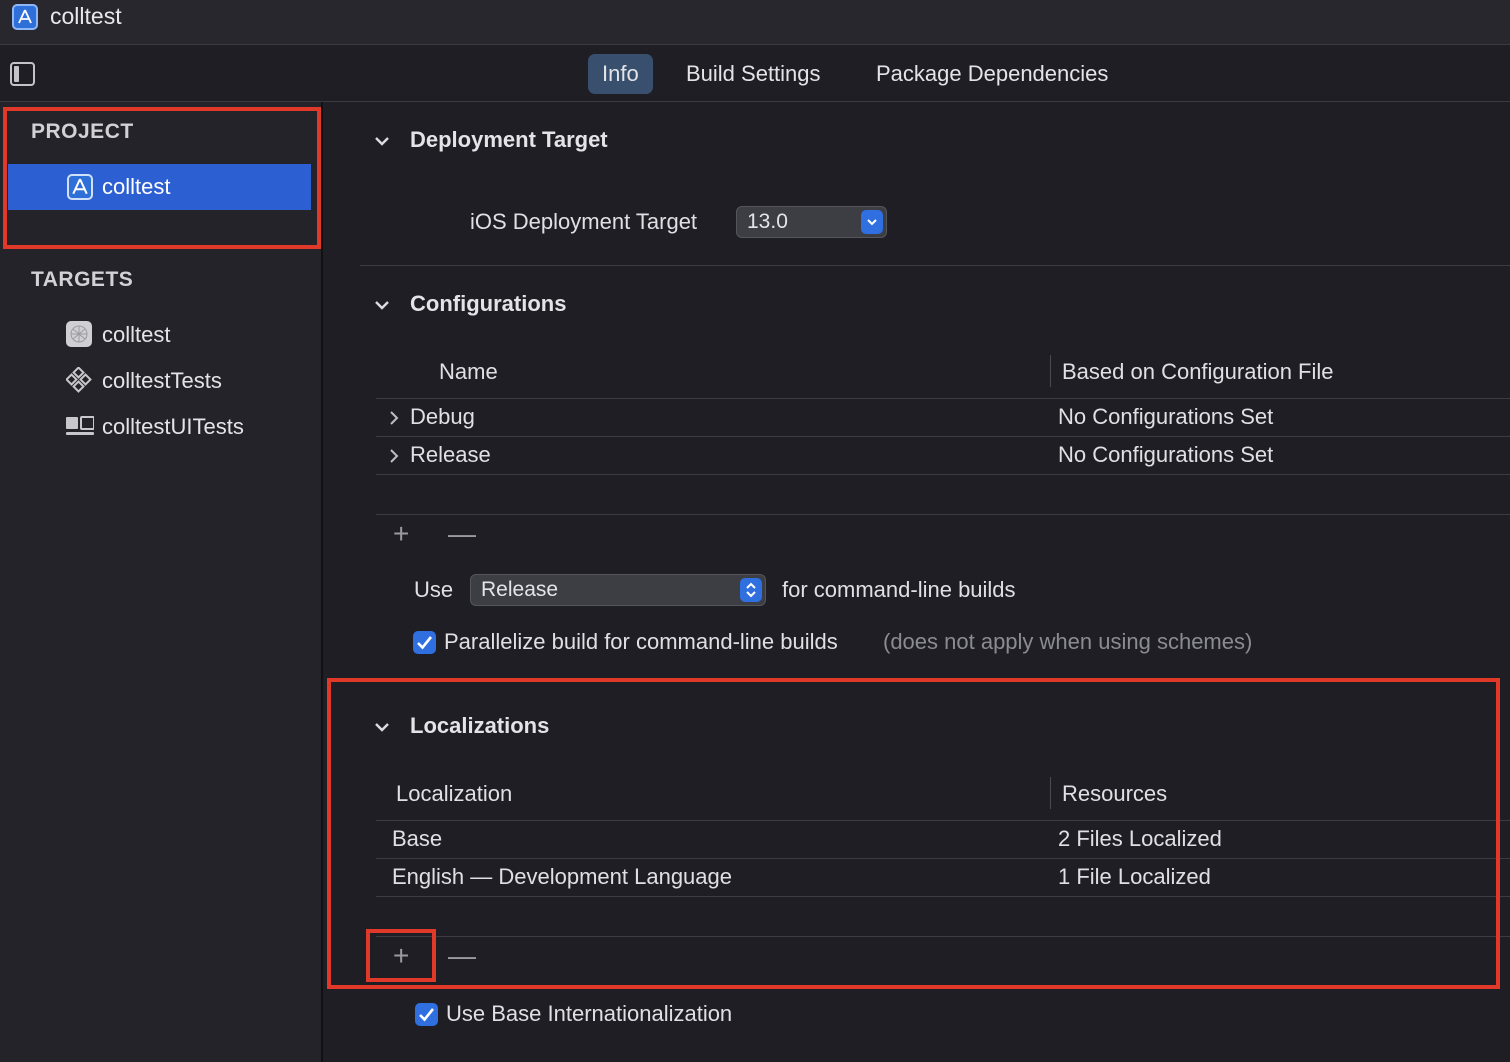 The height and width of the screenshot is (1062, 1510). Describe the element at coordinates (520, 589) in the screenshot. I see `command-line-config-value: Release` at that location.